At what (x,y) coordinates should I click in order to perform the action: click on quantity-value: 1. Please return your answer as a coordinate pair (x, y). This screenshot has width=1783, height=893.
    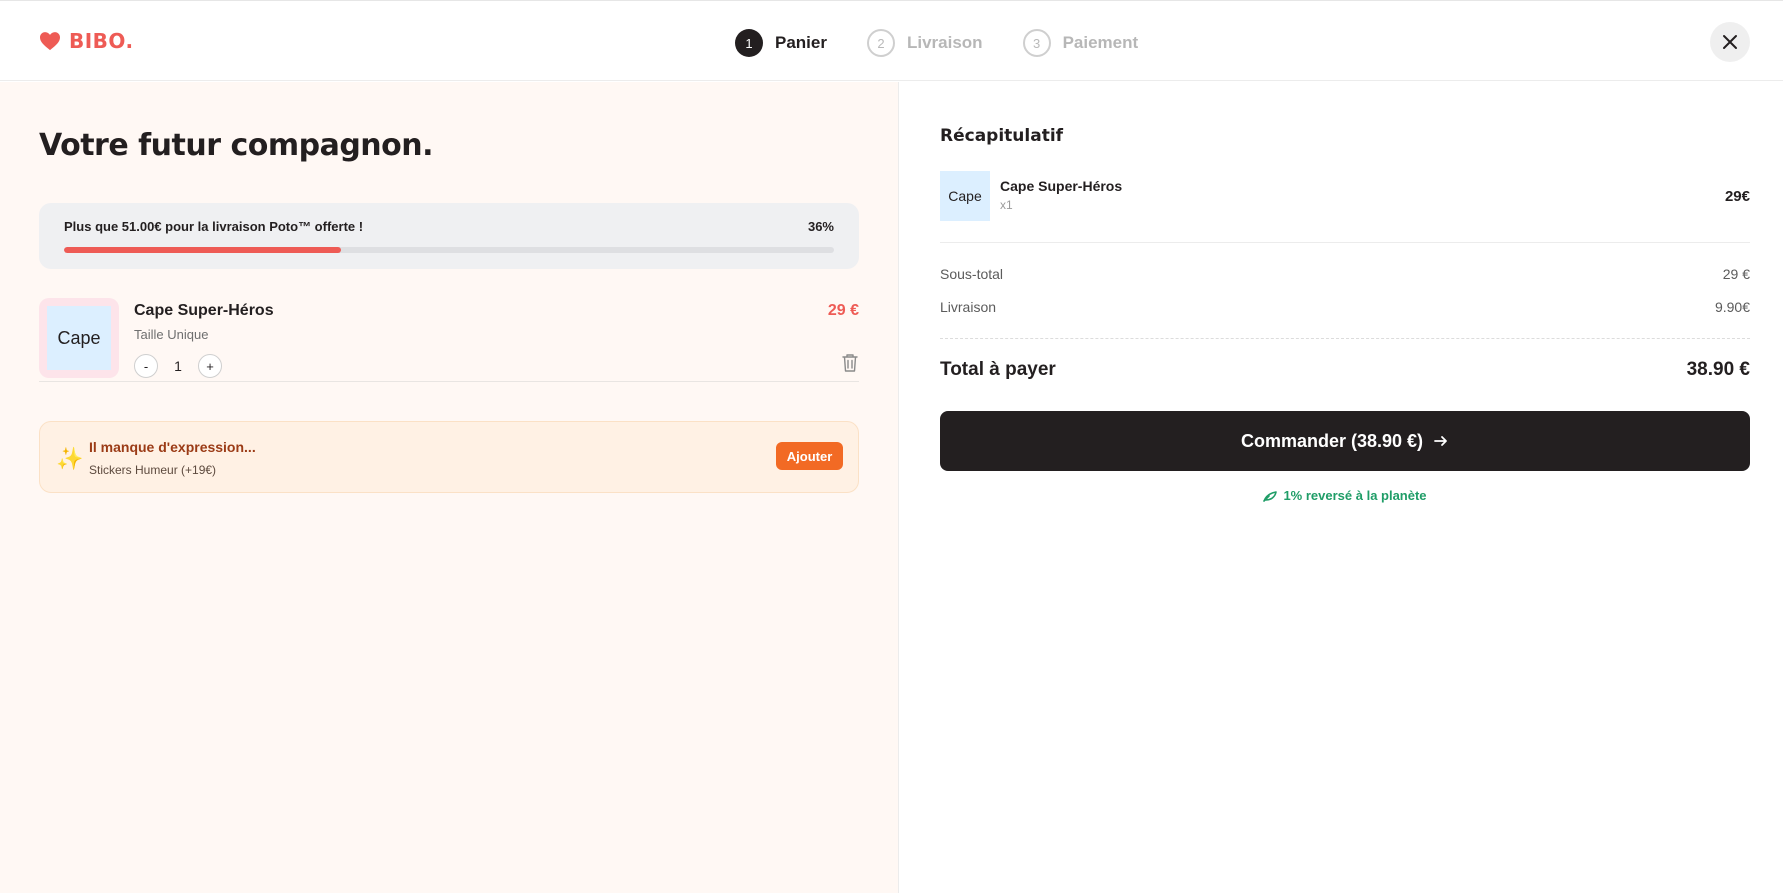
    Looking at the image, I should click on (178, 366).